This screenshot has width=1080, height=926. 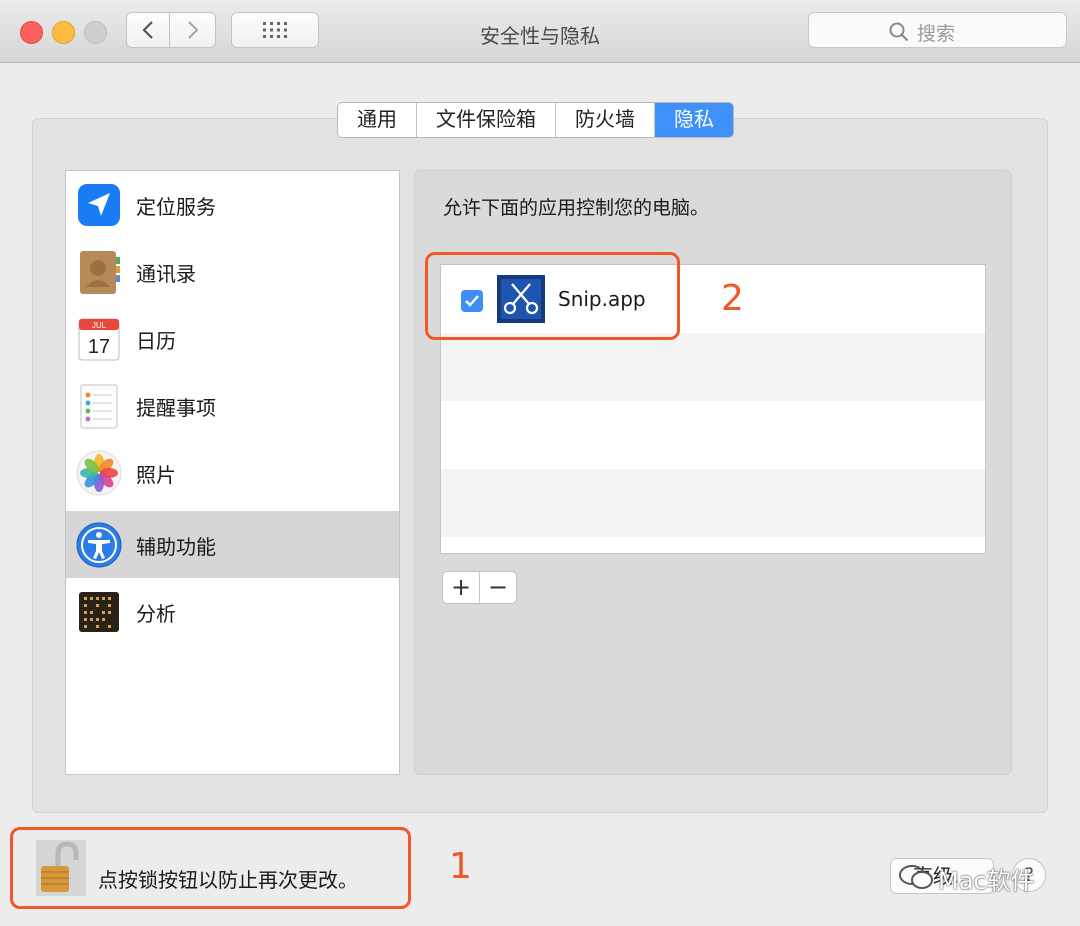 I want to click on sidebar-item-reminders: 提醒事项, so click(x=232, y=405).